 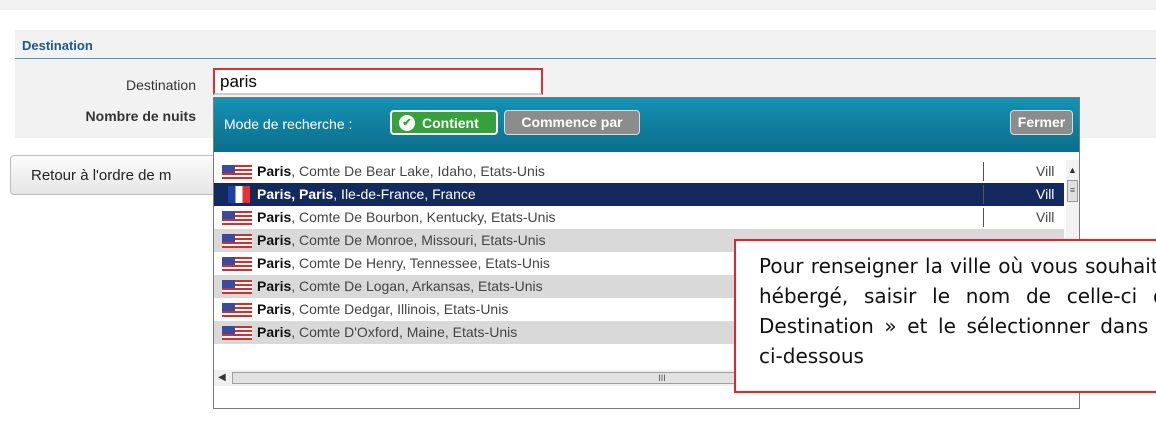 What do you see at coordinates (378, 81) in the screenshot?
I see `destination-input` at bounding box center [378, 81].